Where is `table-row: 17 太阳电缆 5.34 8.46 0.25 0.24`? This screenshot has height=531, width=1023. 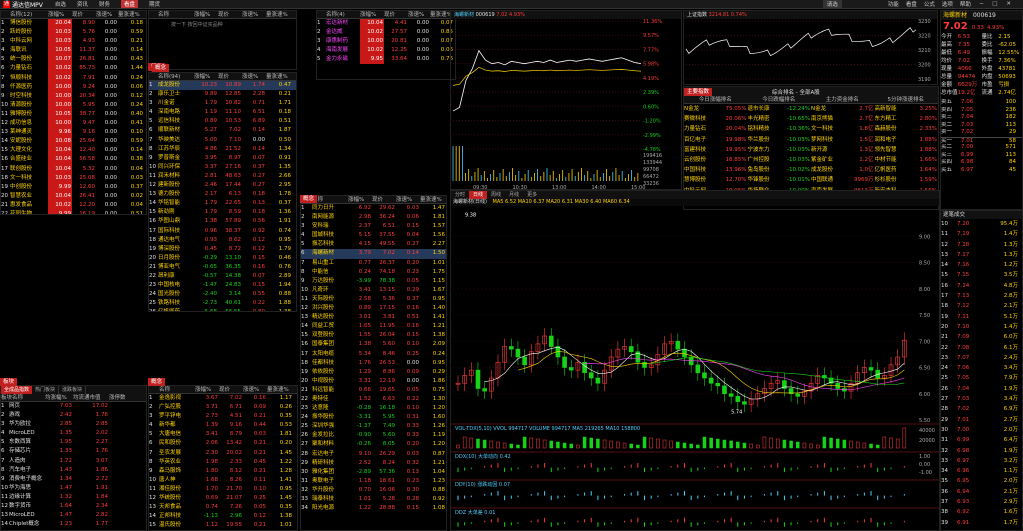
table-row: 17 太阳电缆 5.34 8.46 0.25 0.24 is located at coordinates (373, 354).